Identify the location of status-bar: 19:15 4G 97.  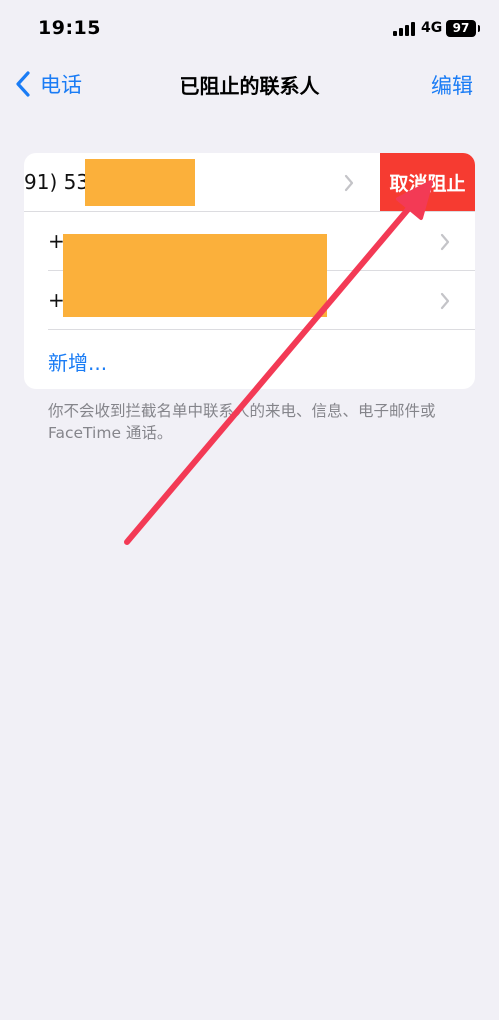
(249, 29).